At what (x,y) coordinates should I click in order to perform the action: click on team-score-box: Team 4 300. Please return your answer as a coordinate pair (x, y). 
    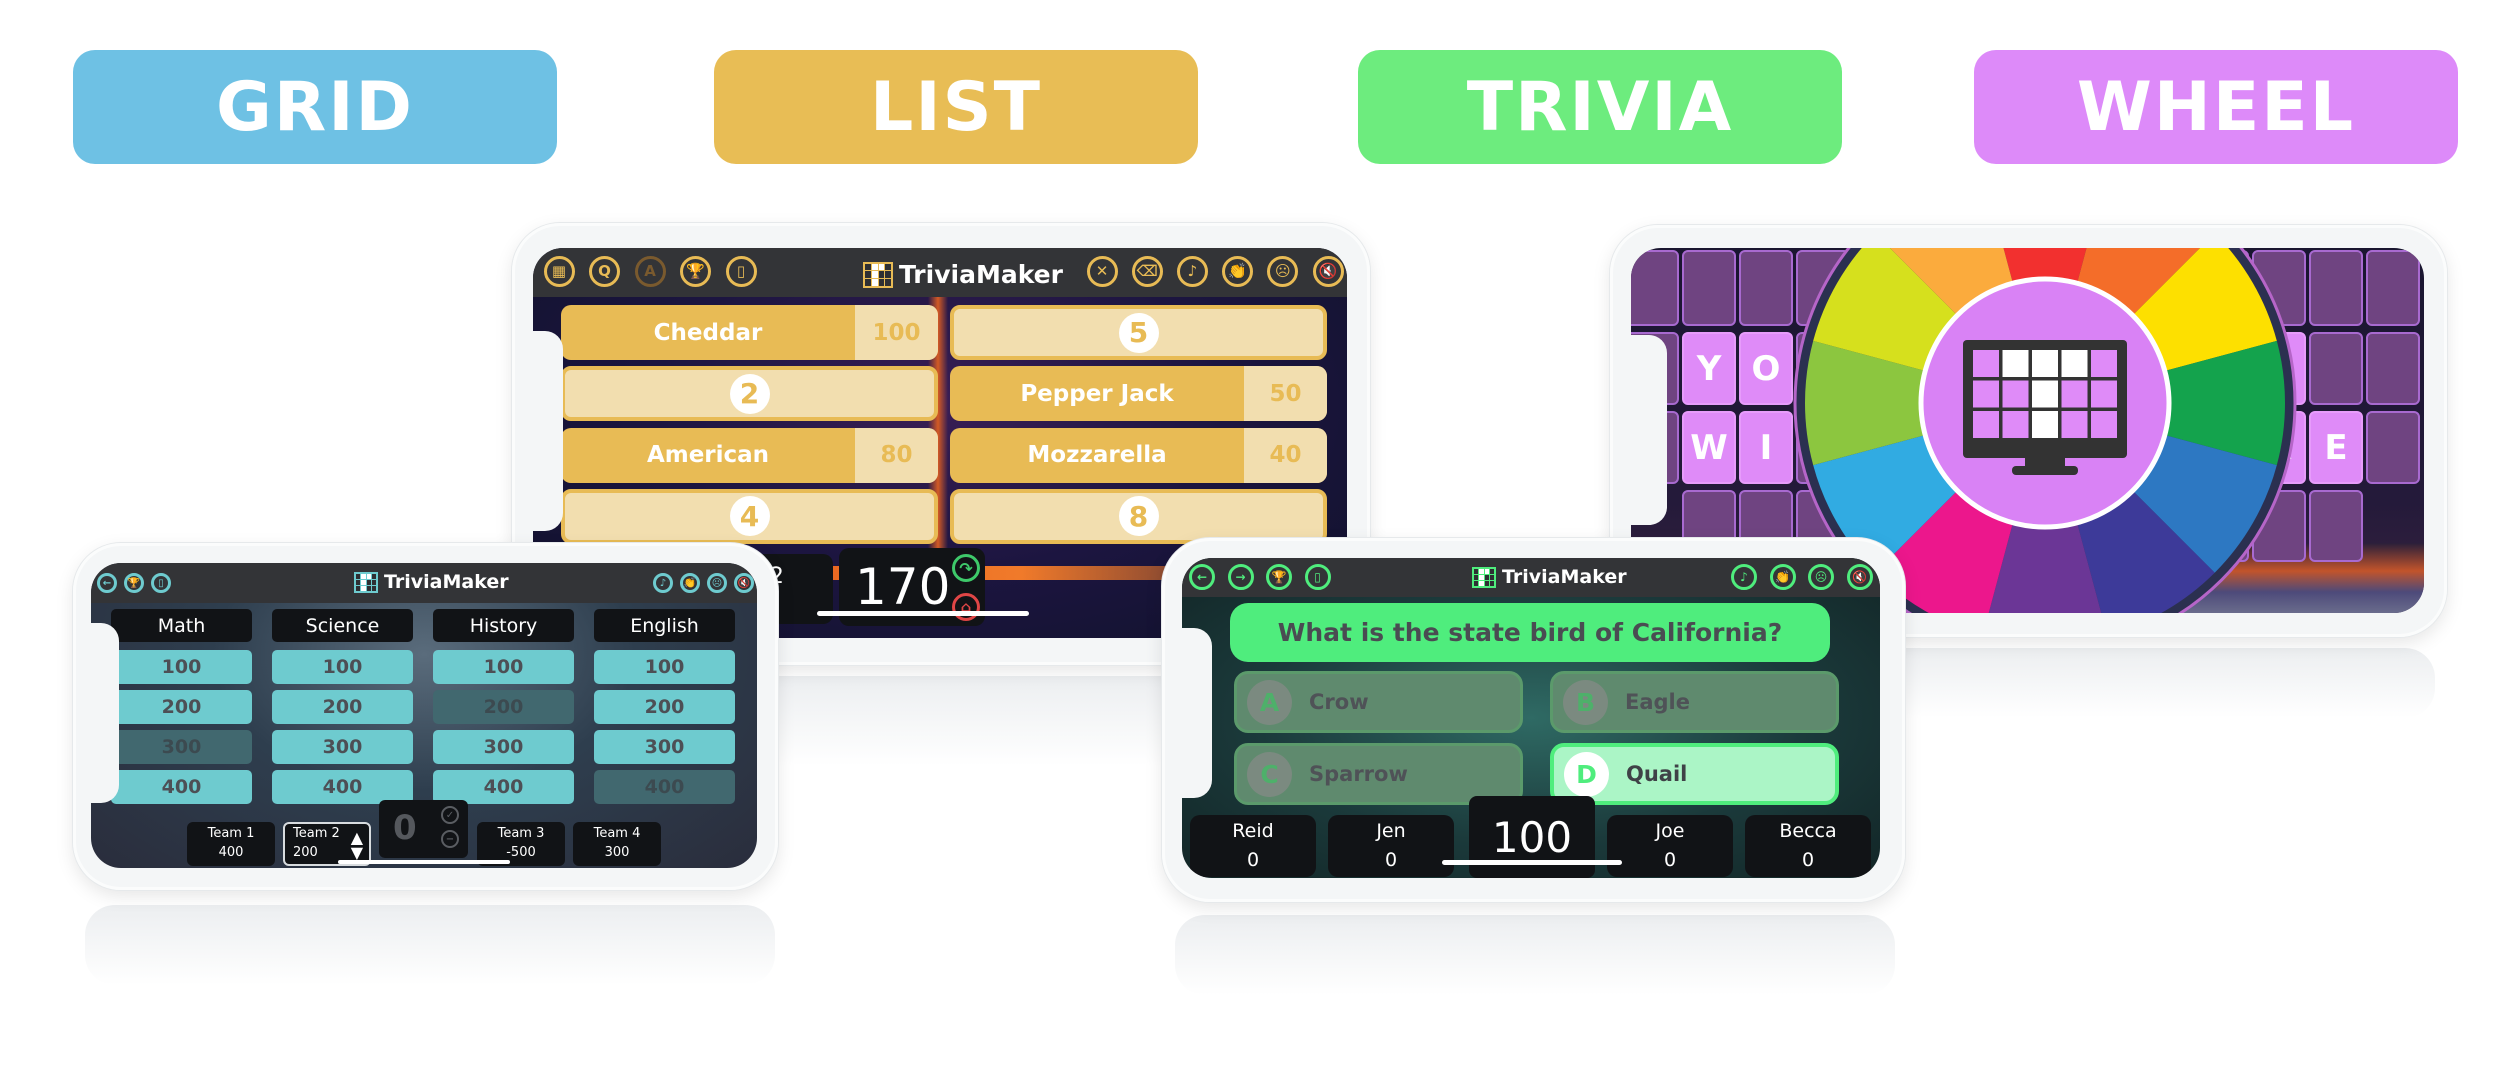
    Looking at the image, I should click on (617, 844).